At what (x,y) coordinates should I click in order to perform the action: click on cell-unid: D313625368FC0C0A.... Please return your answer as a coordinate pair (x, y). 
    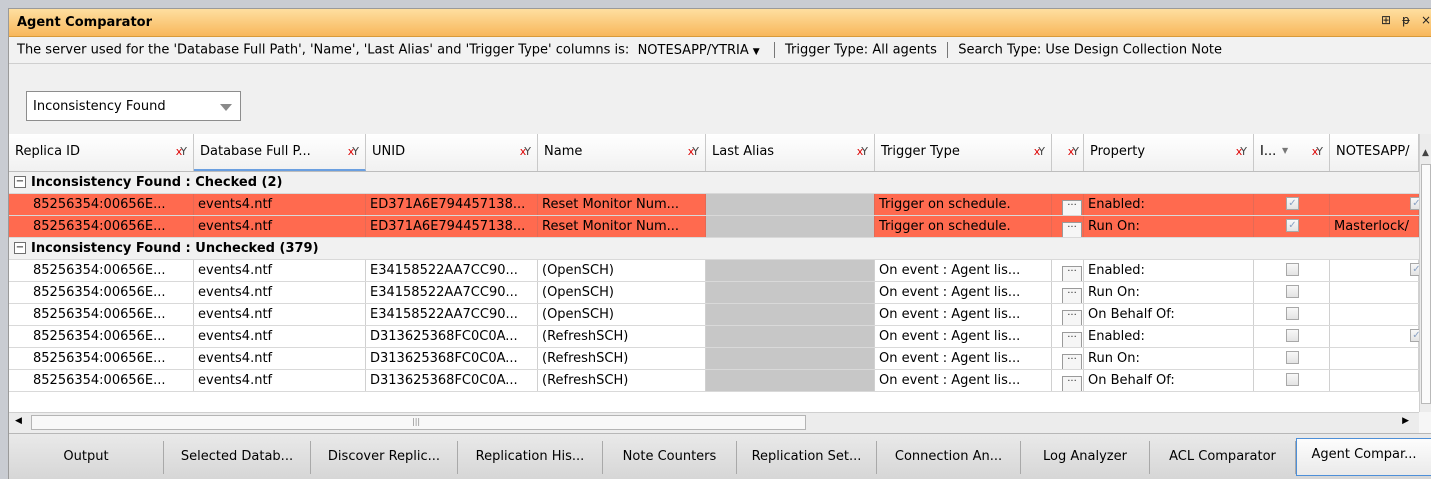
    Looking at the image, I should click on (452, 380).